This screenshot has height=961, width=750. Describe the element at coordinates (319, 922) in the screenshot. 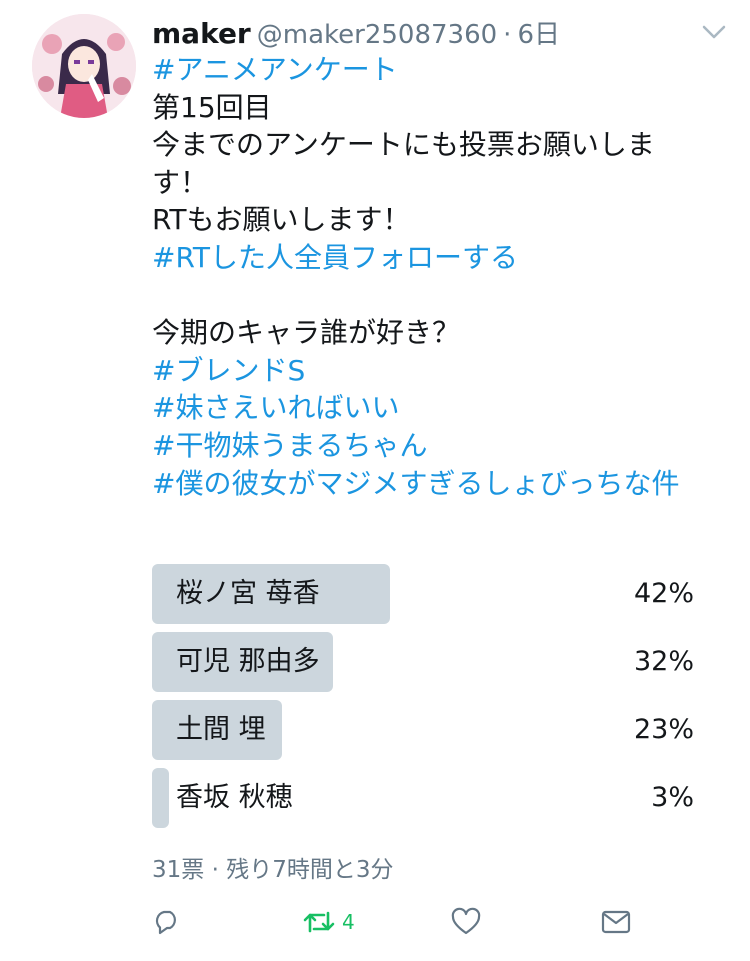

I see `retweet-icon` at that location.